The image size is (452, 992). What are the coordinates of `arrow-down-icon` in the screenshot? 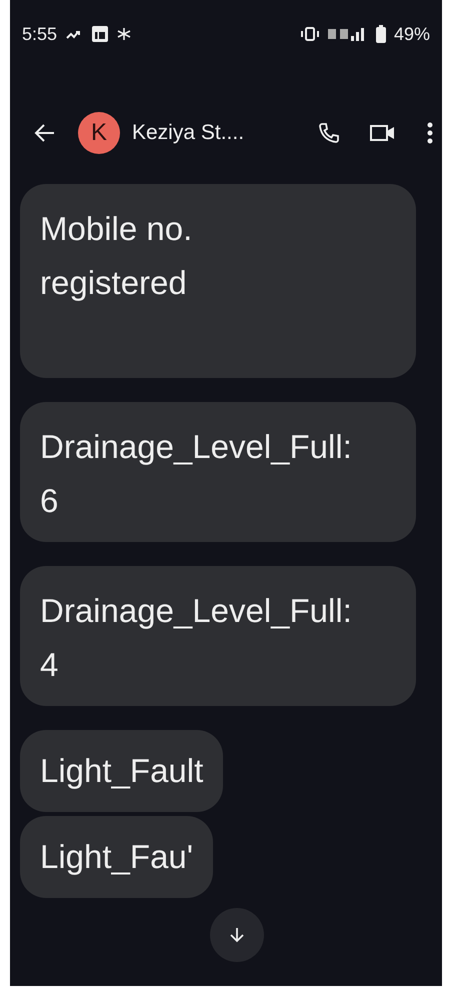 It's located at (237, 935).